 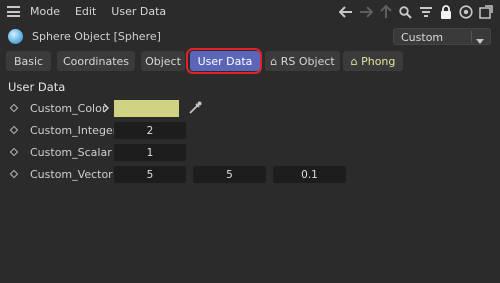 I want to click on param-row-scalar: Custom_Scalar 1, so click(x=250, y=153).